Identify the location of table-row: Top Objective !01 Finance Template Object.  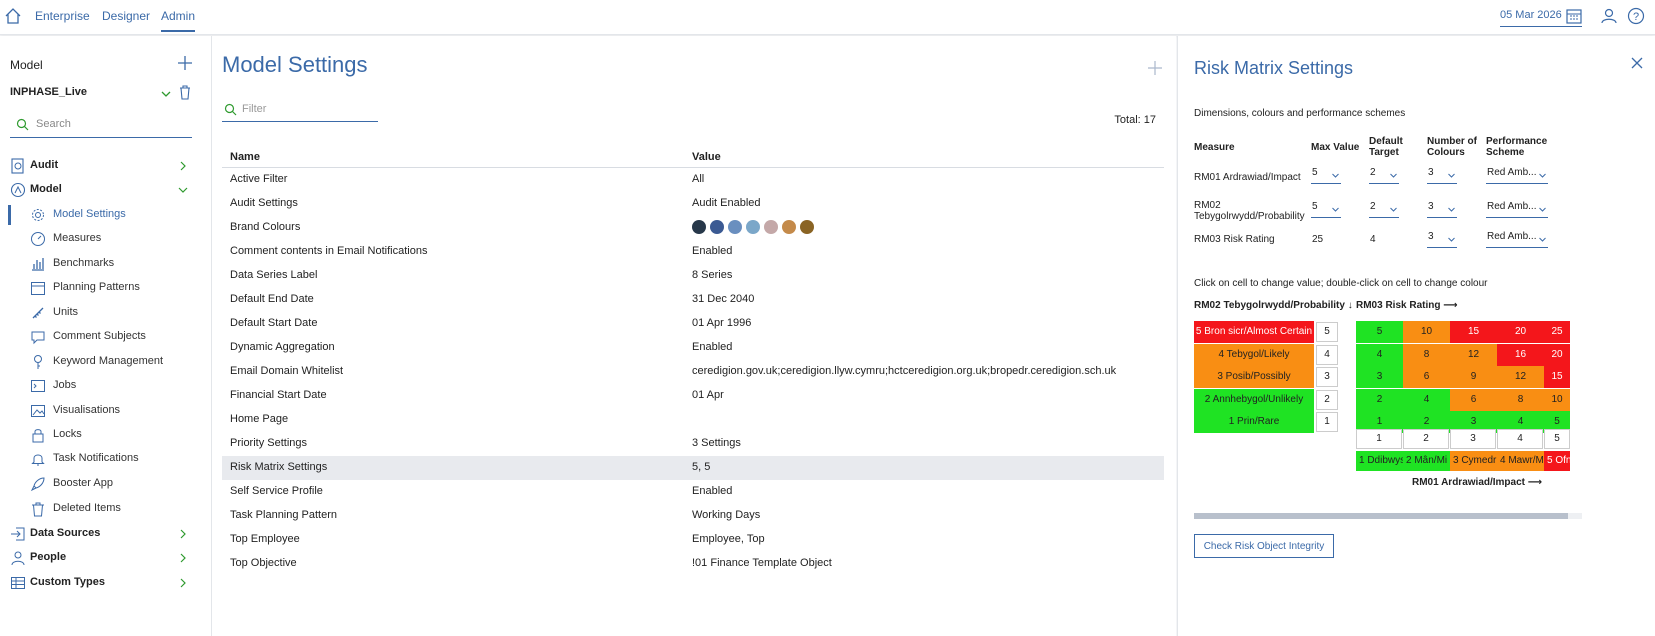
(693, 564).